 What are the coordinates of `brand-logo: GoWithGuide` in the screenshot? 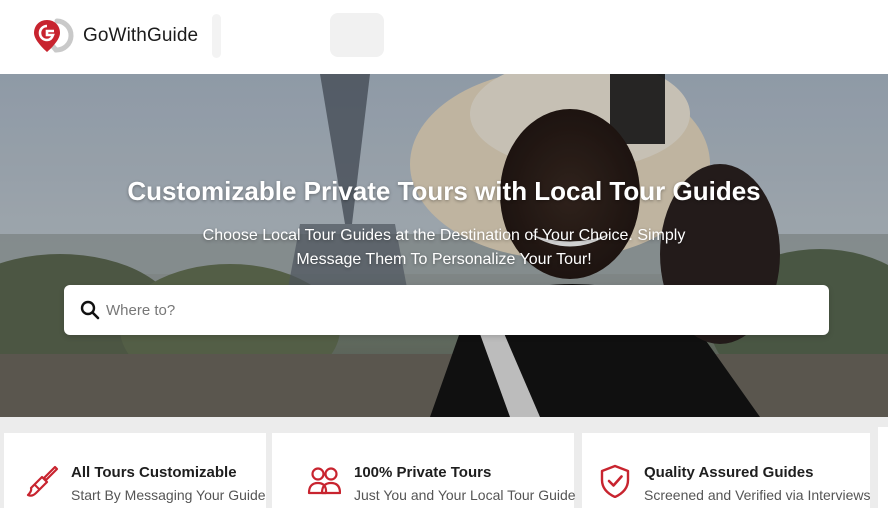 It's located at (115, 36).